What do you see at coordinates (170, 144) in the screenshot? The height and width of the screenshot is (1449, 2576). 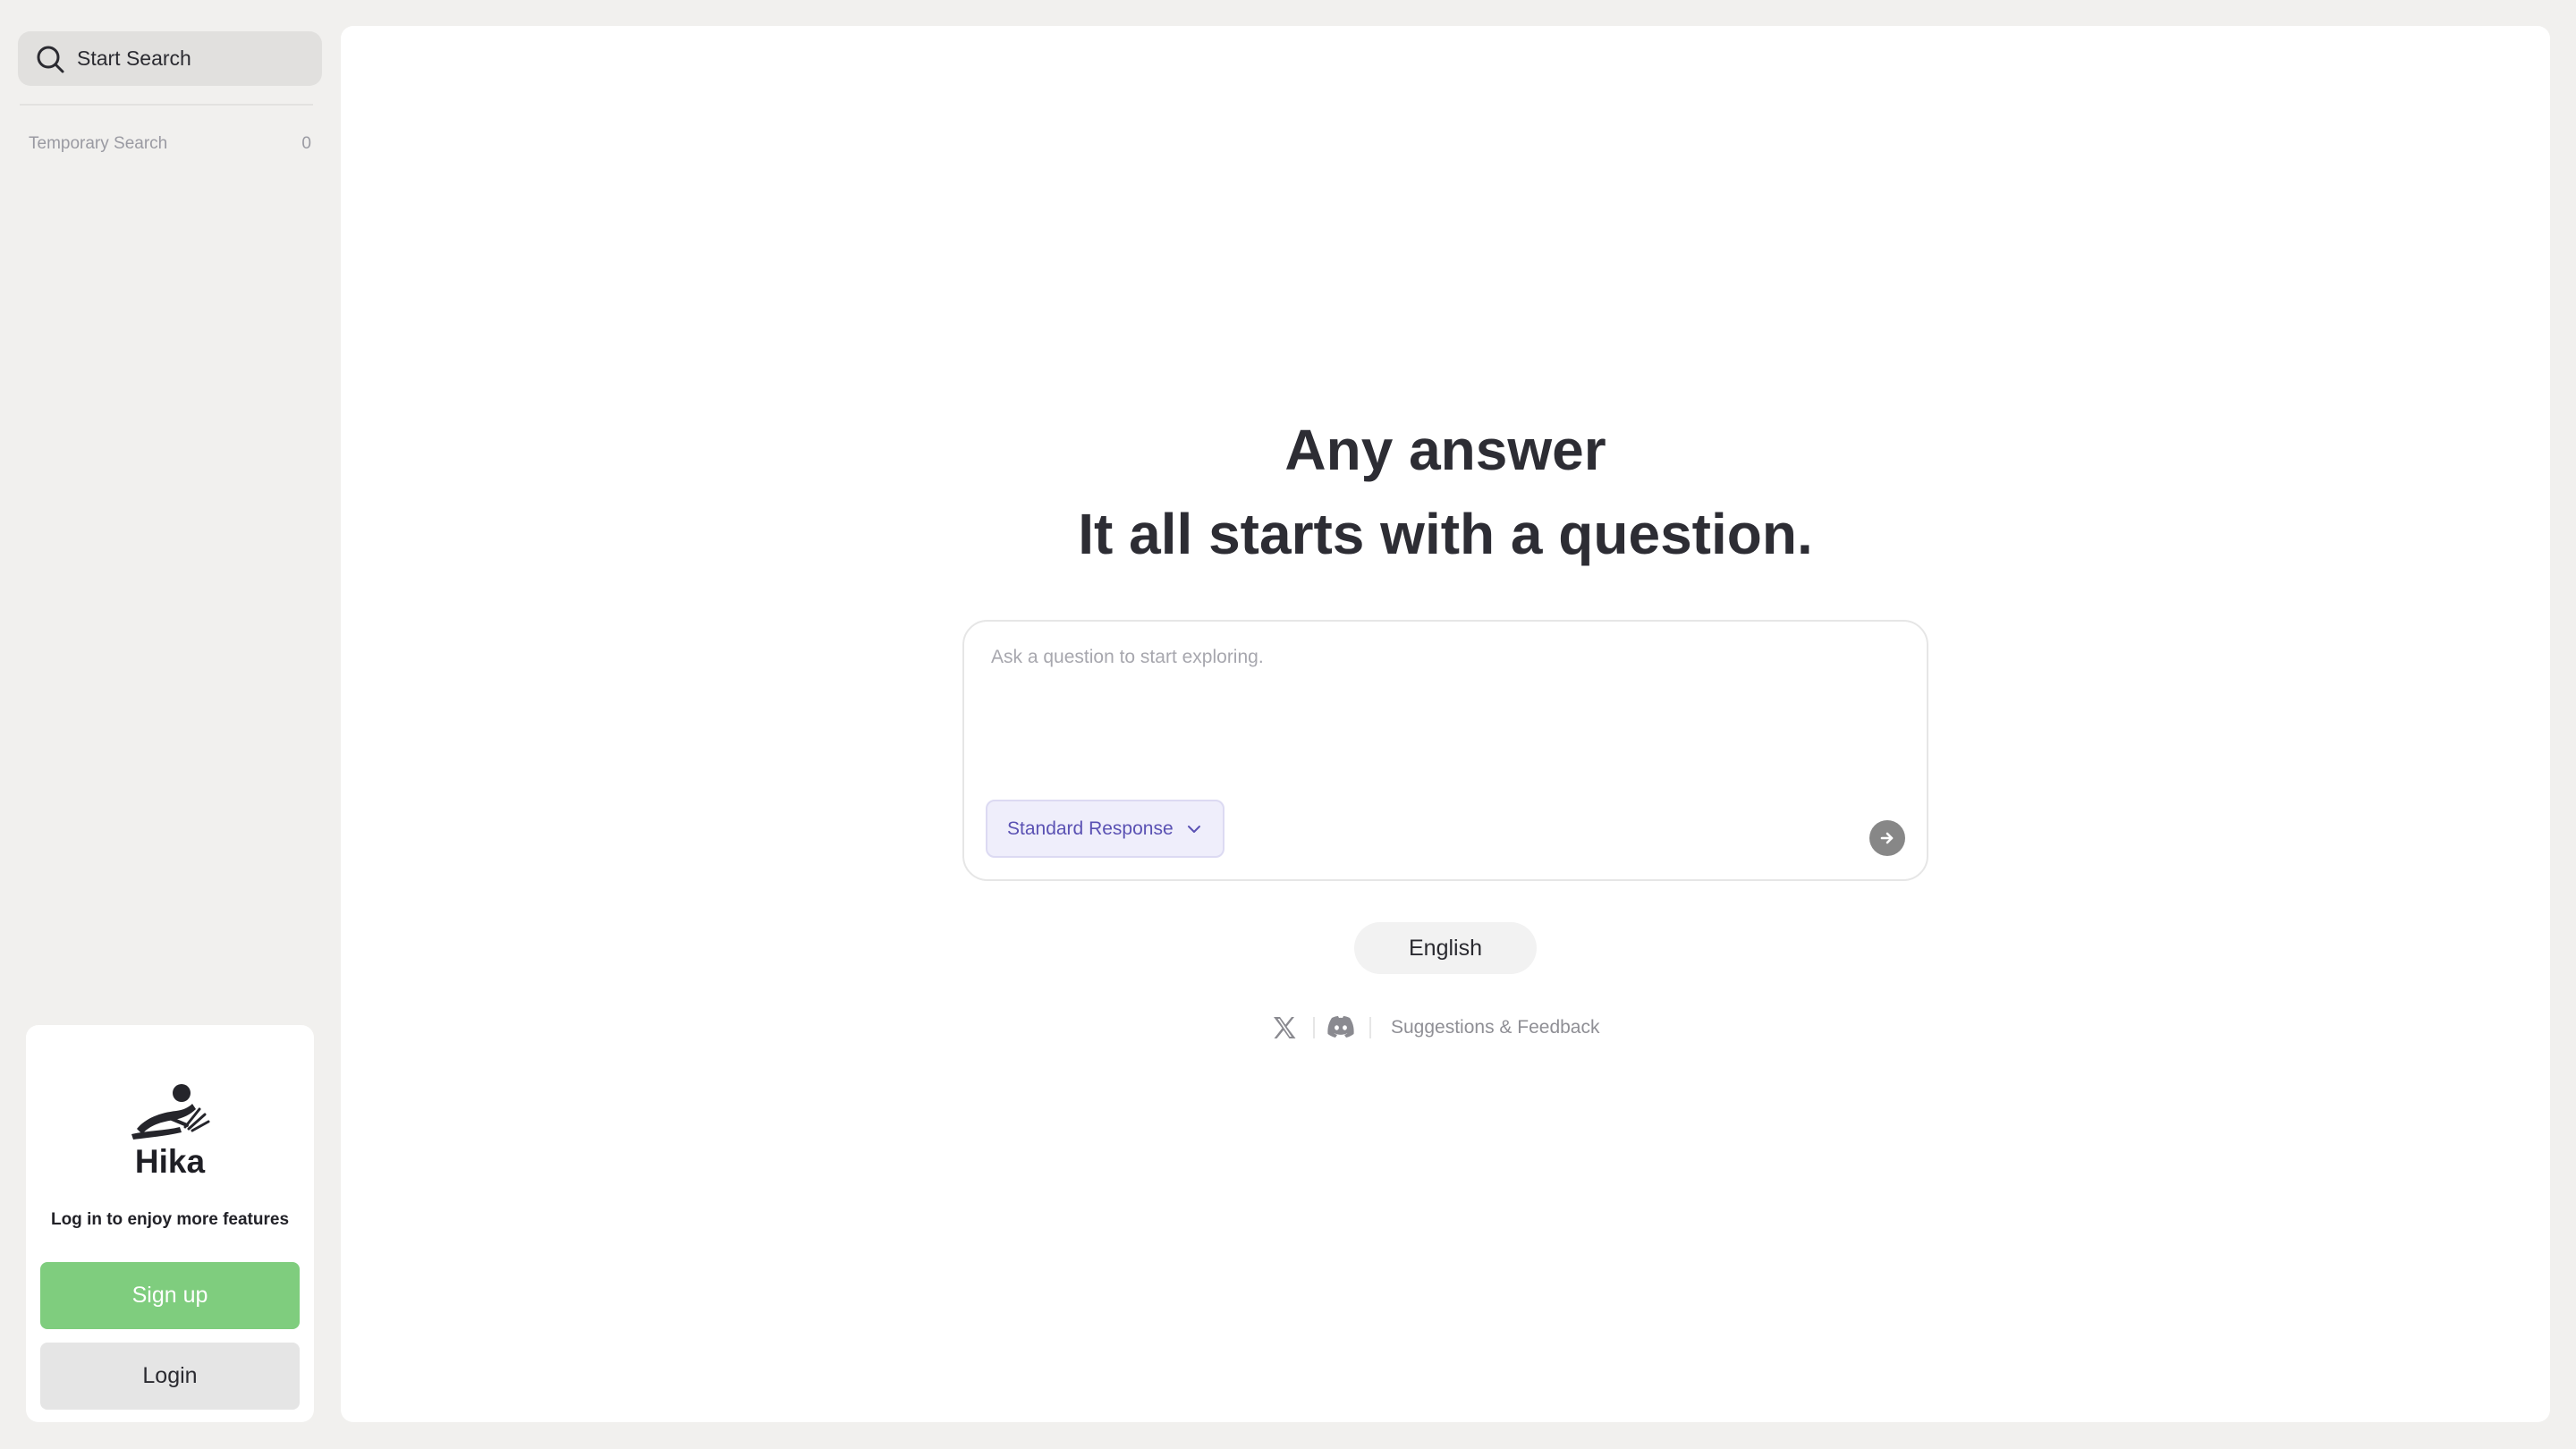 I see `temporary-search-row: Temporary Search 0` at bounding box center [170, 144].